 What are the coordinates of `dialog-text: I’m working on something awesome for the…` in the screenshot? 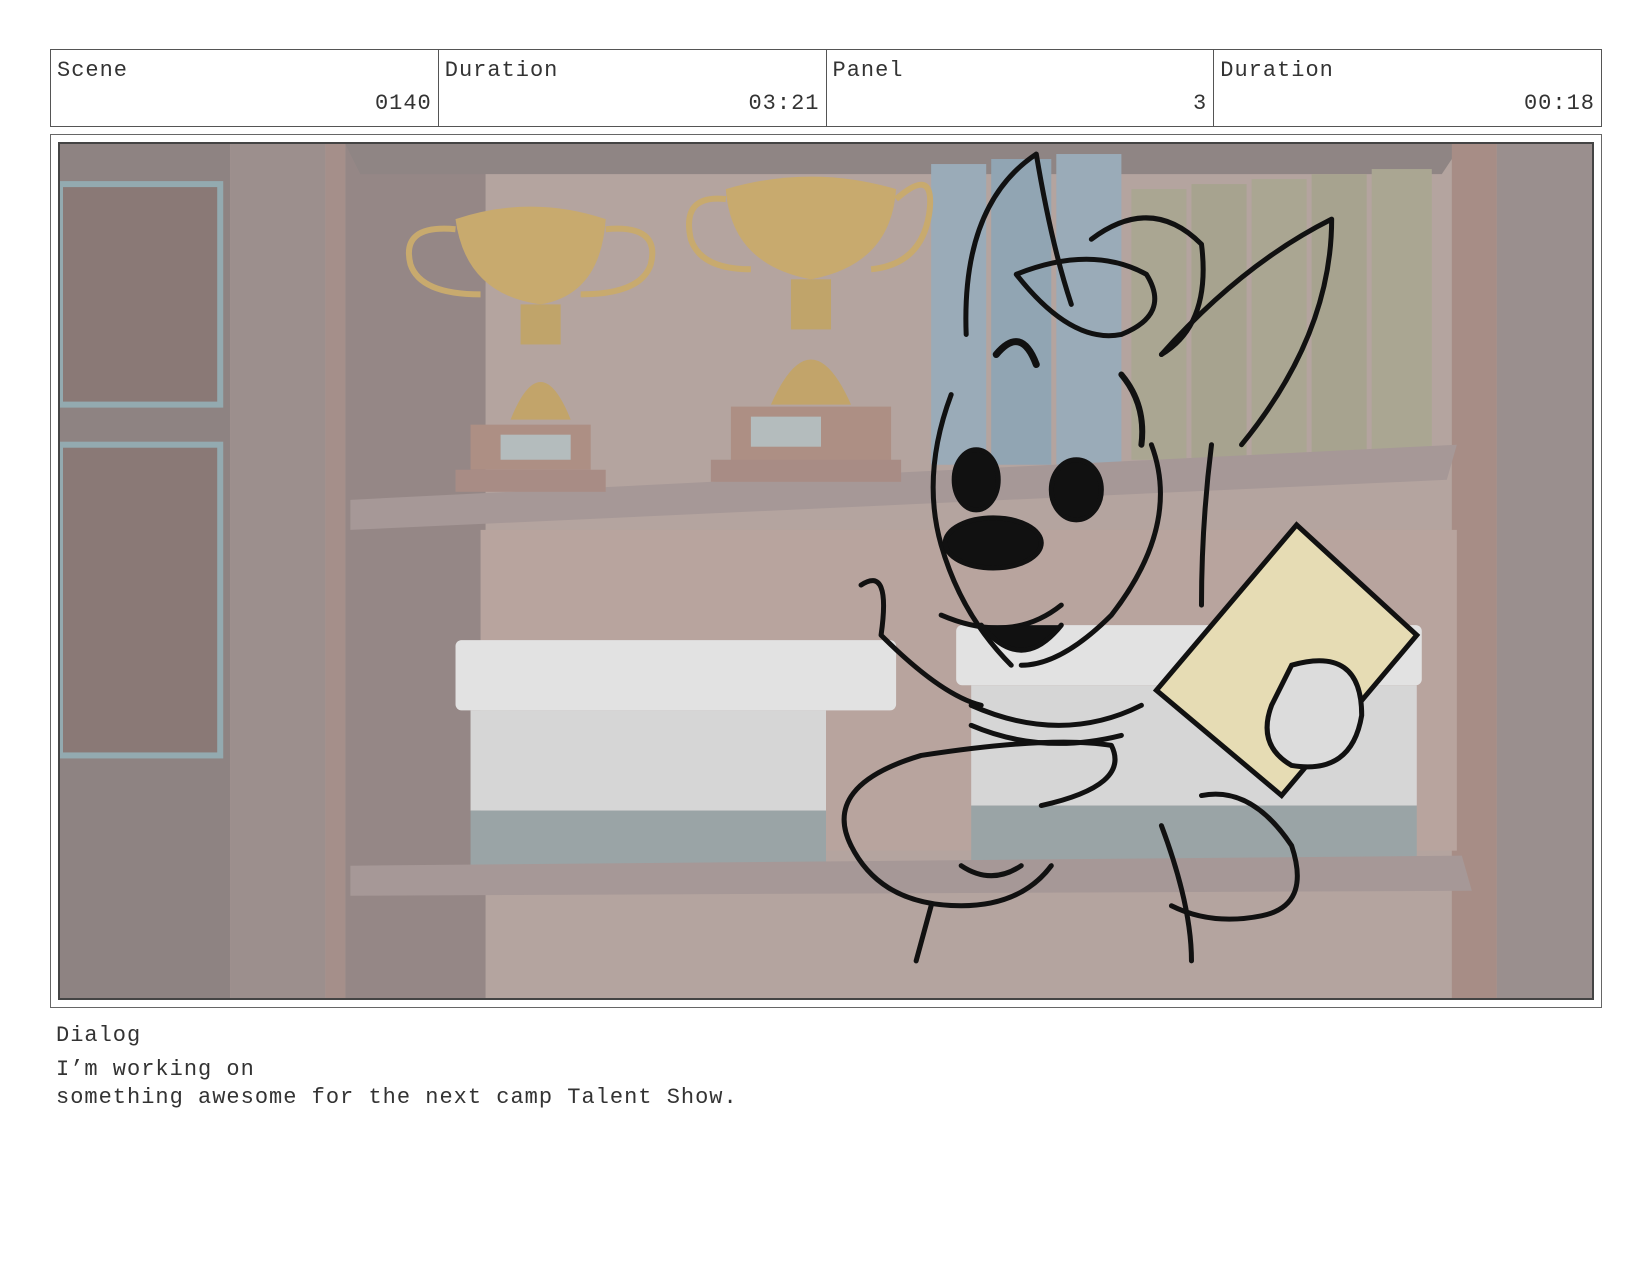 It's located at (397, 1084).